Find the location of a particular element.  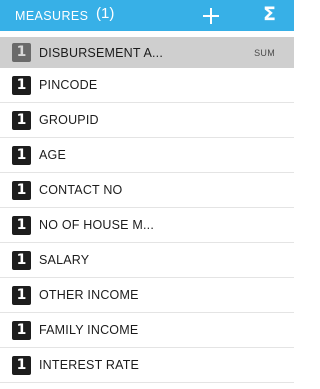

measure-item-family-income: 1 FAMILY INCOME is located at coordinates (147, 330).